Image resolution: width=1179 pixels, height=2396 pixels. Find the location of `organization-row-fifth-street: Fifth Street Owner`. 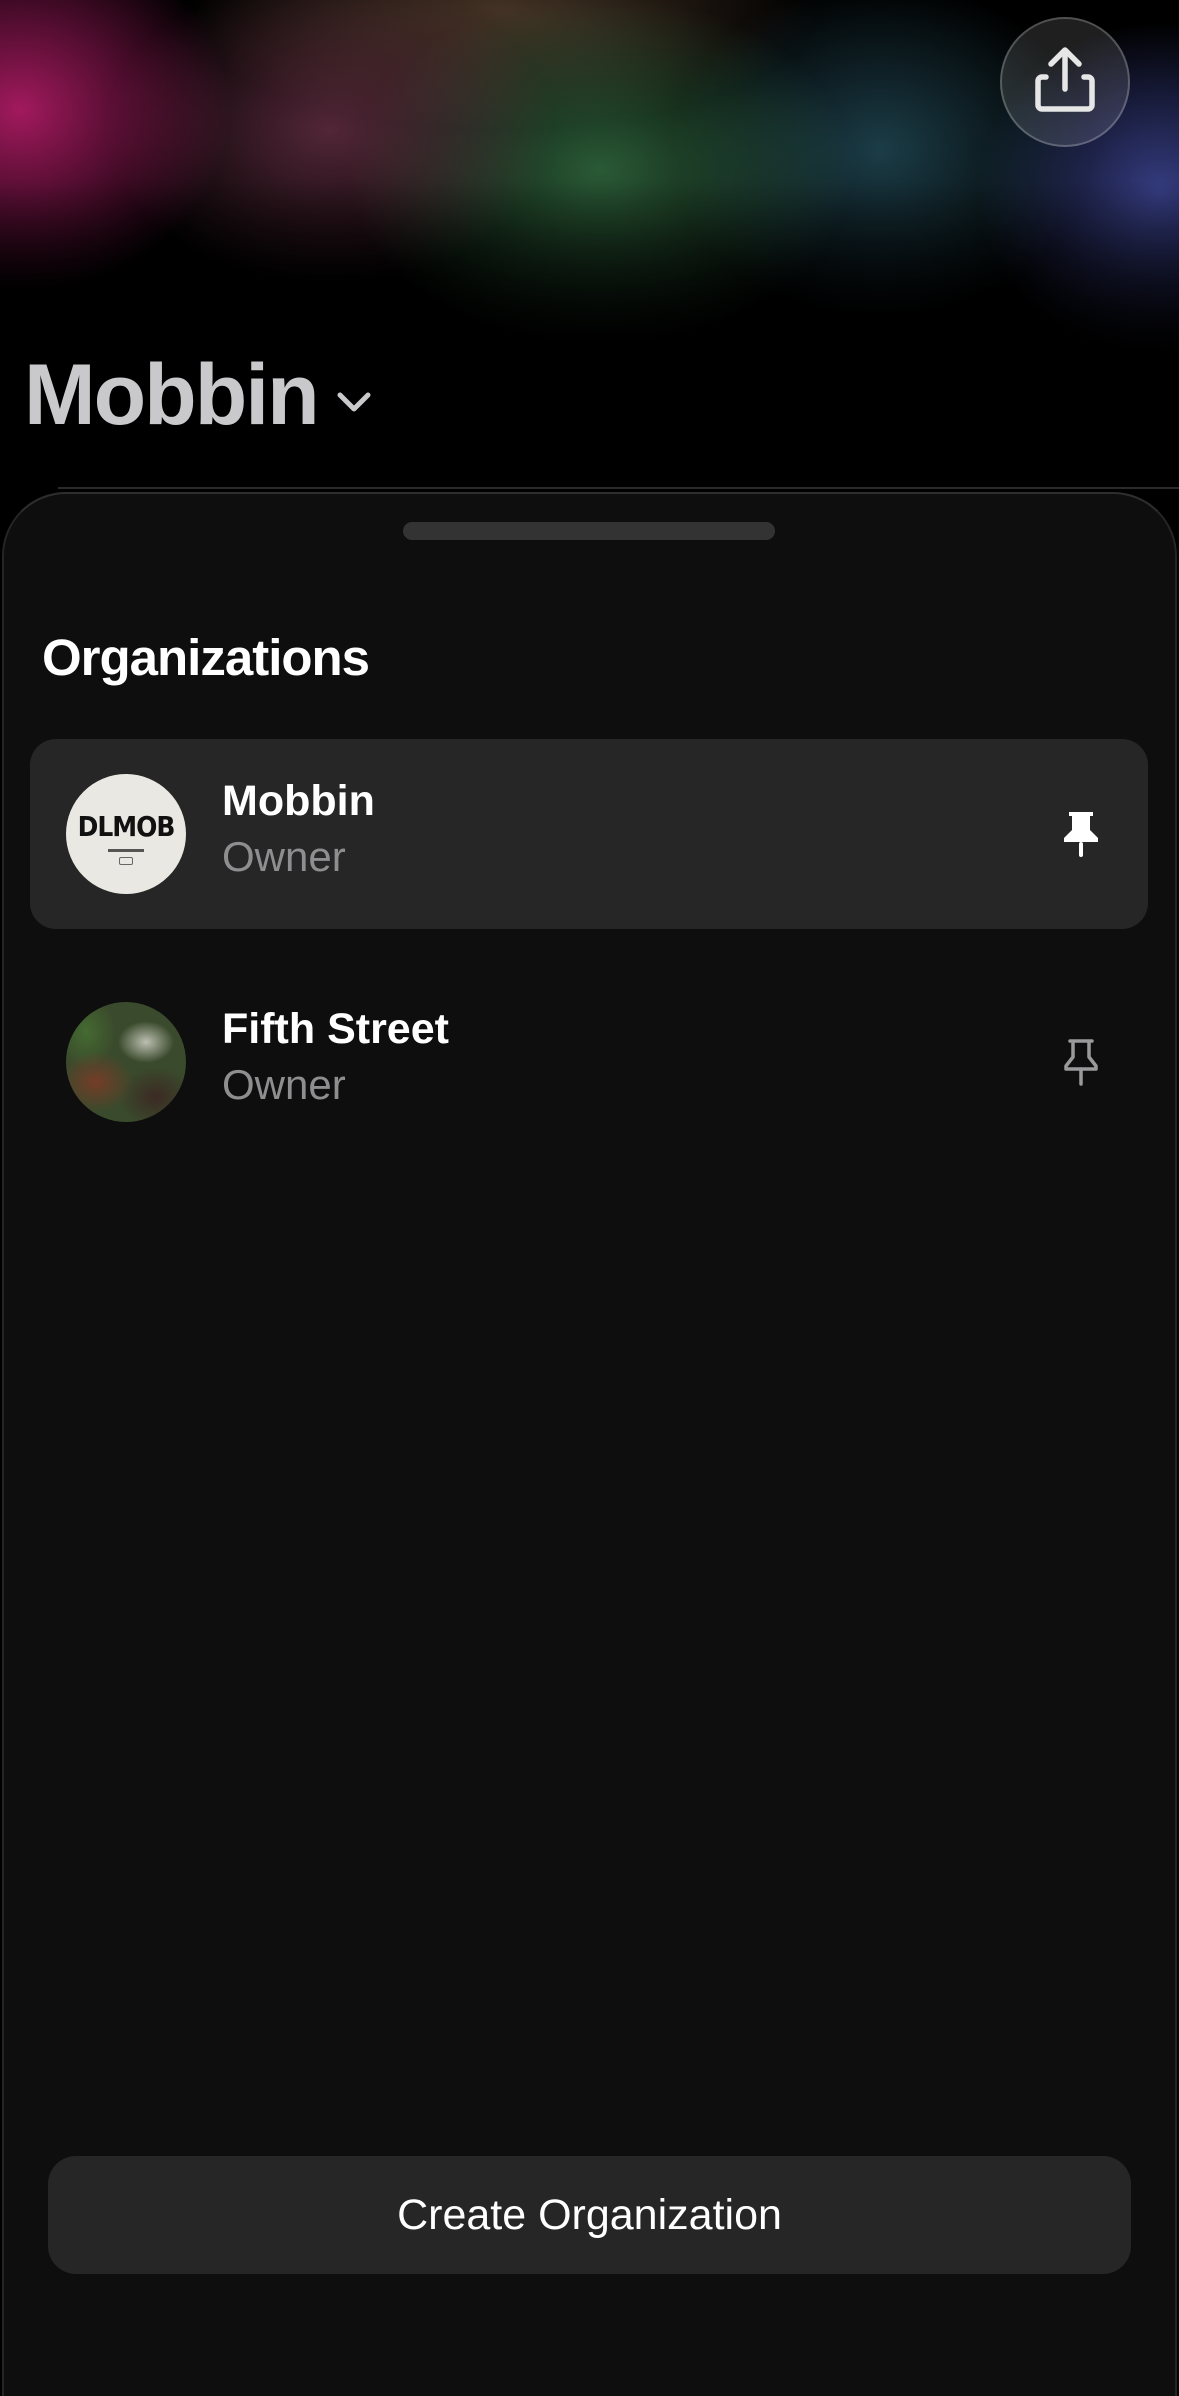

organization-row-fifth-street: Fifth Street Owner is located at coordinates (589, 1062).